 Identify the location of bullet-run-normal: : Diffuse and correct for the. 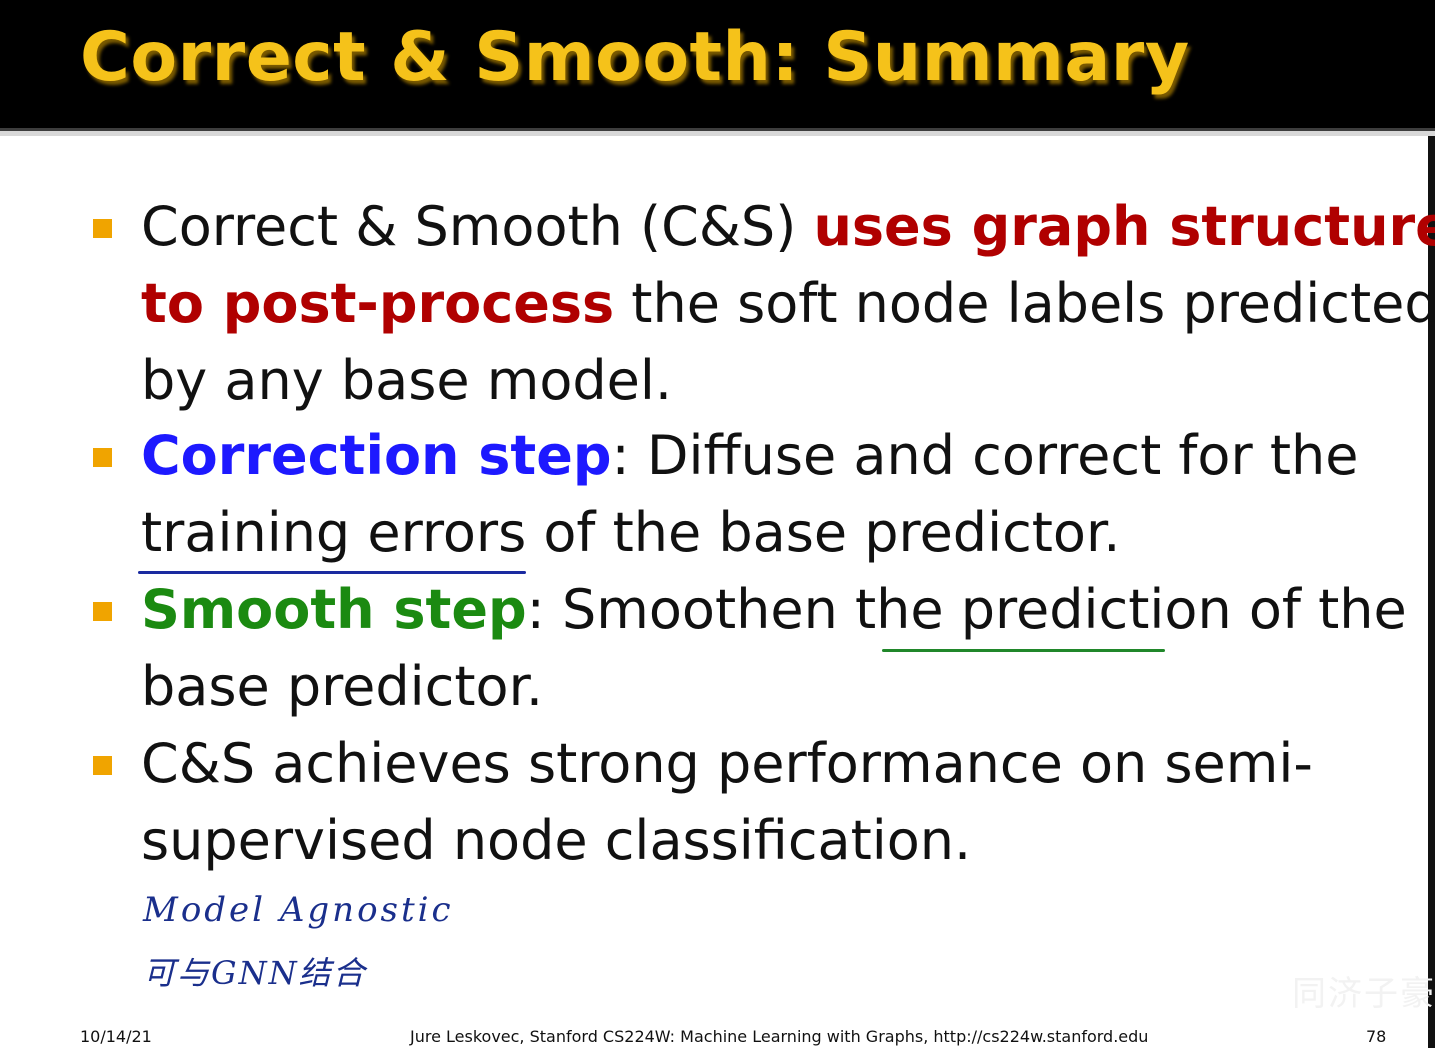
(985, 455).